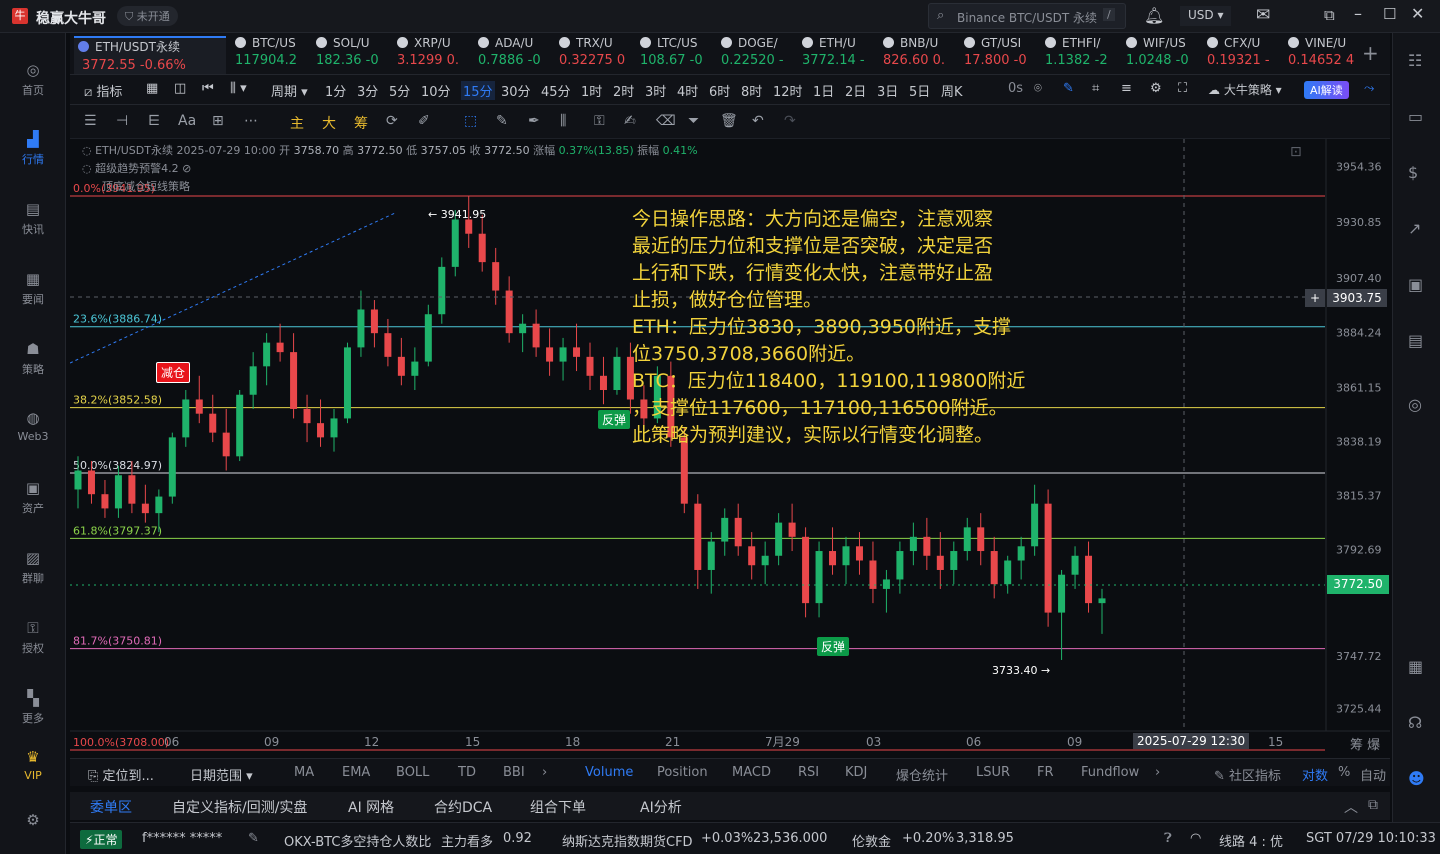  I want to click on tab-boll: BOLL, so click(412, 772).